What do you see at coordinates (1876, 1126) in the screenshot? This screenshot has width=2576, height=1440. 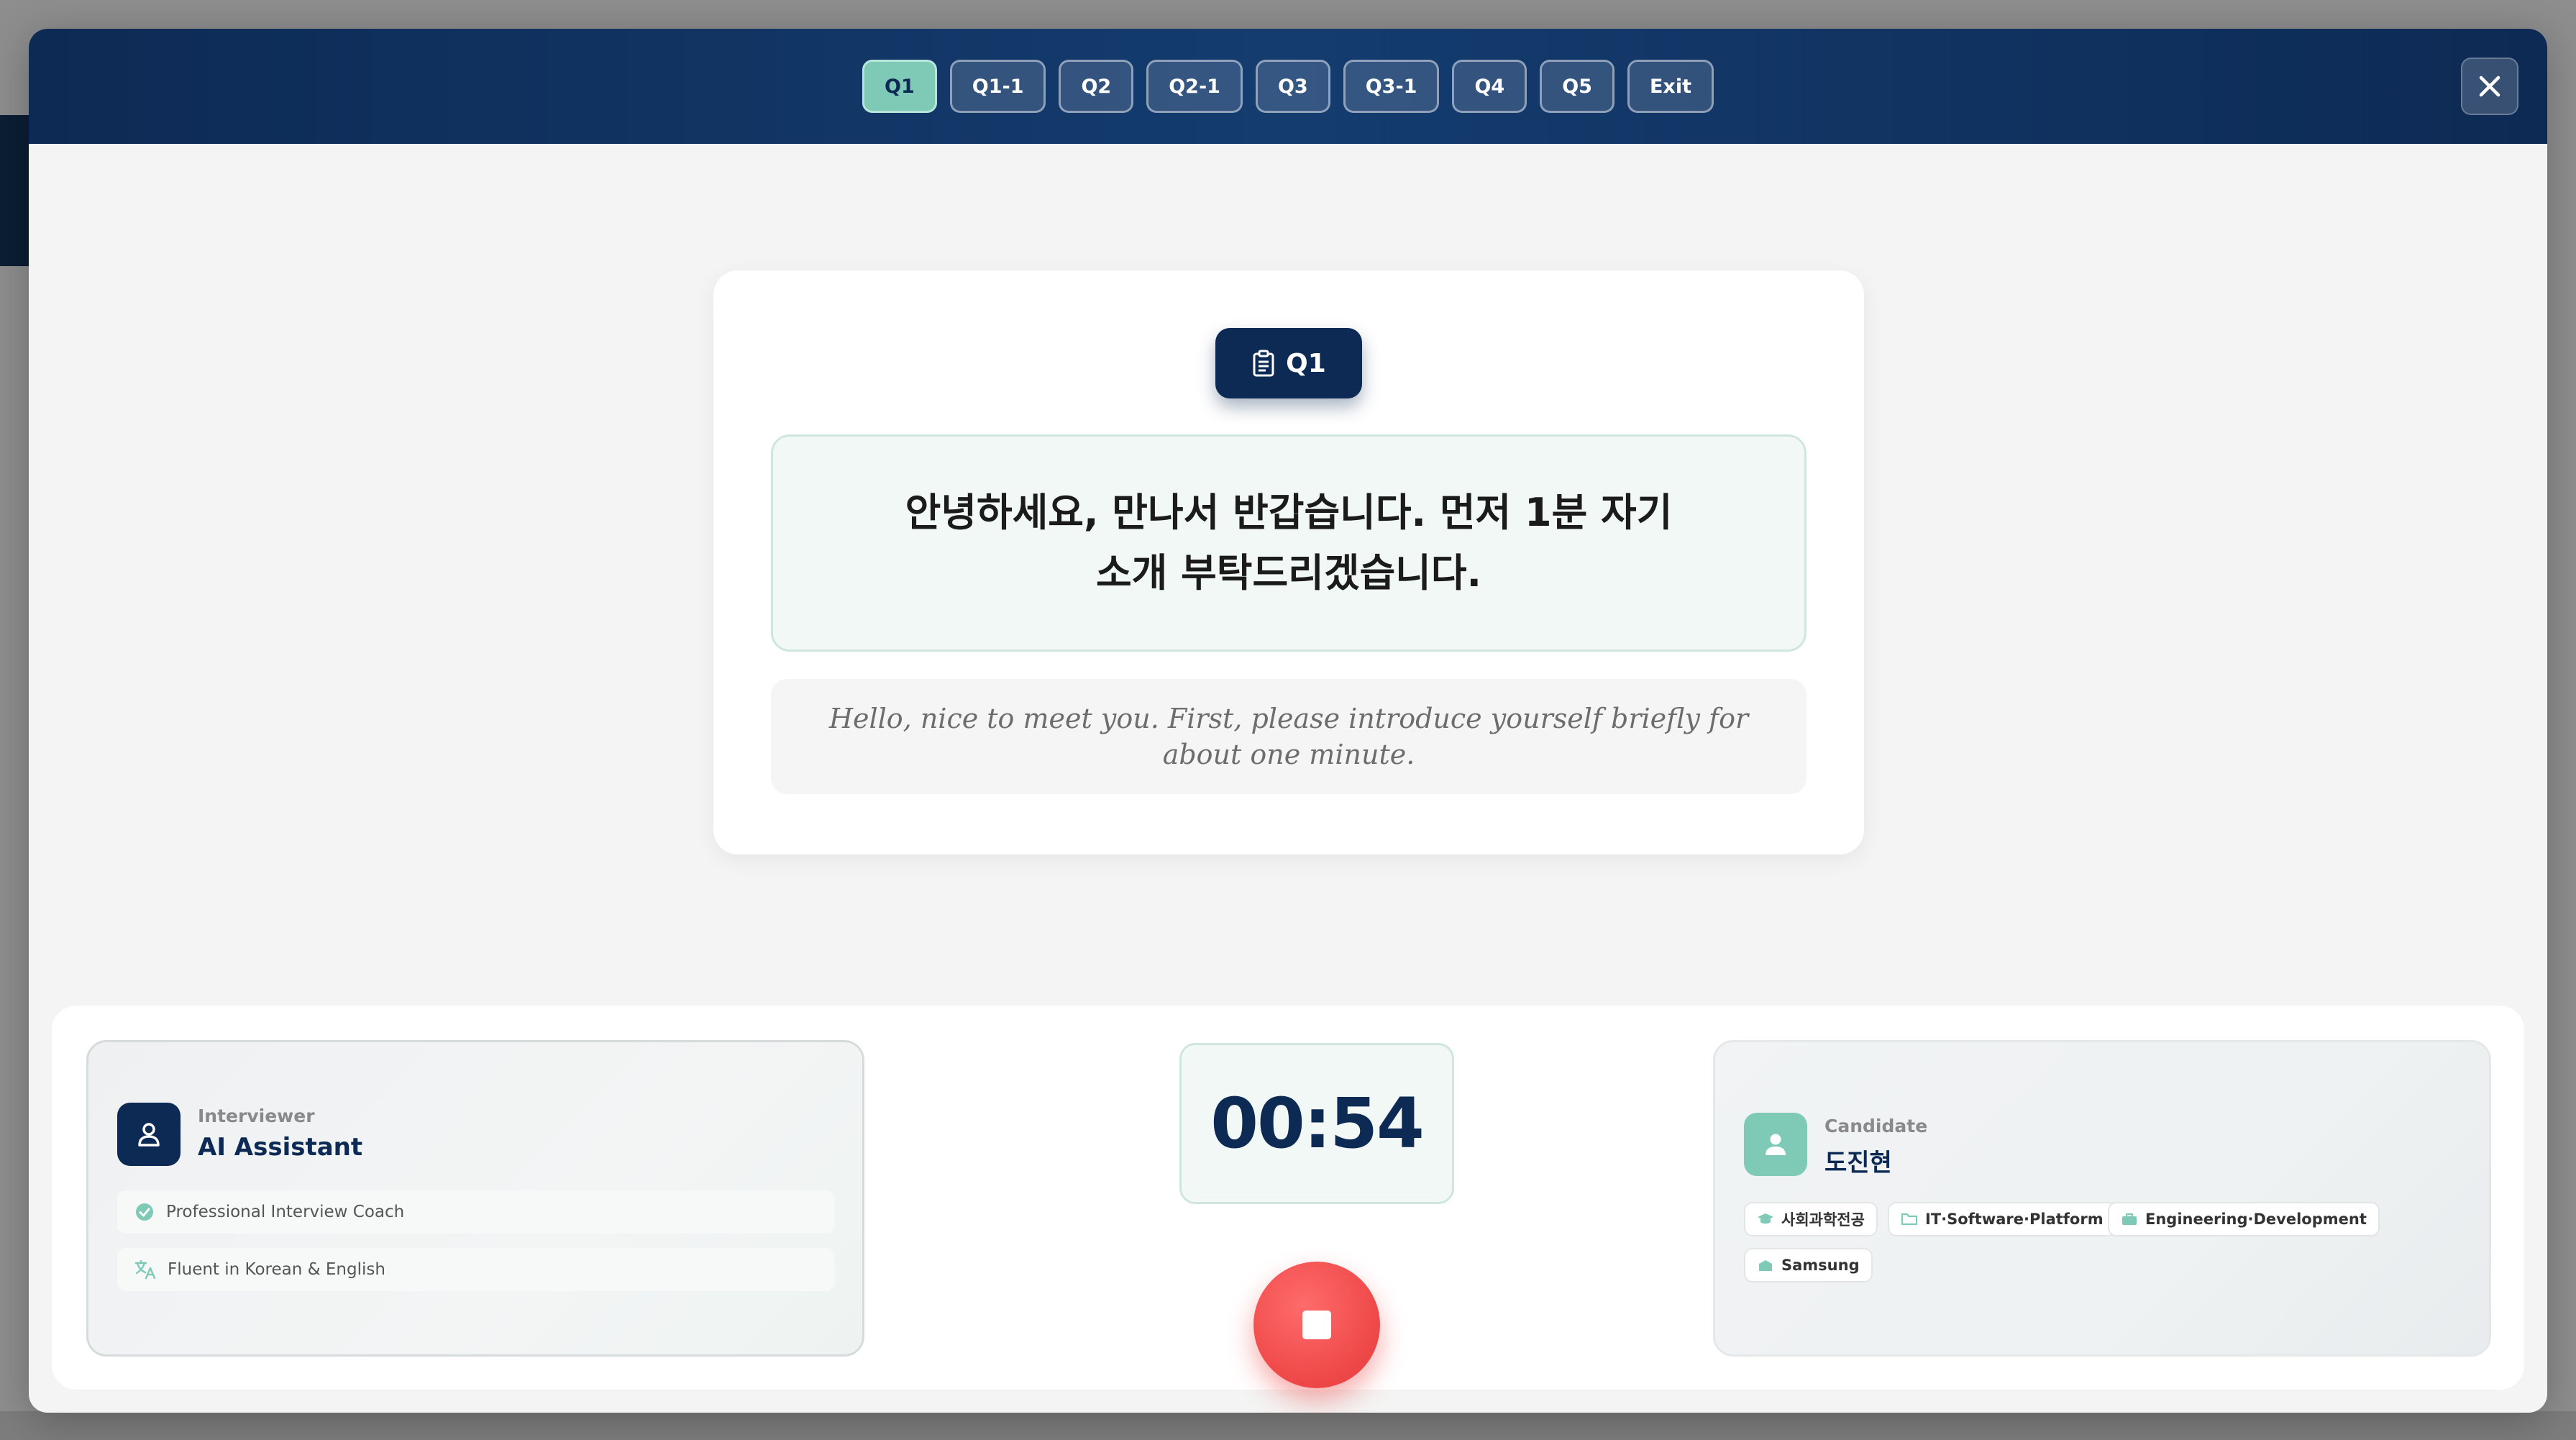 I see `candidate-role: Candidate` at bounding box center [1876, 1126].